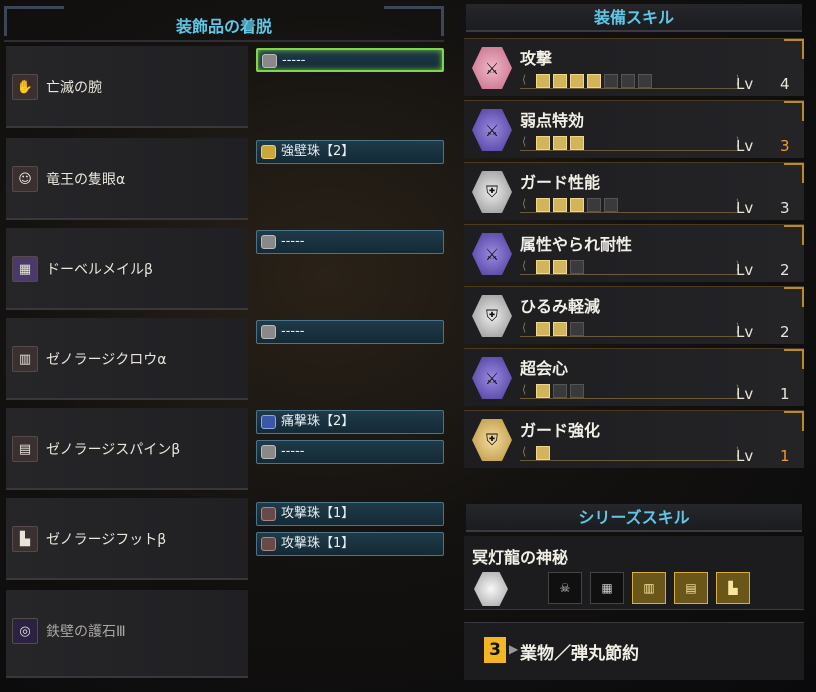 This screenshot has height=692, width=816. Describe the element at coordinates (318, 151) in the screenshot. I see `slot-label: 強壁珠【2】` at that location.